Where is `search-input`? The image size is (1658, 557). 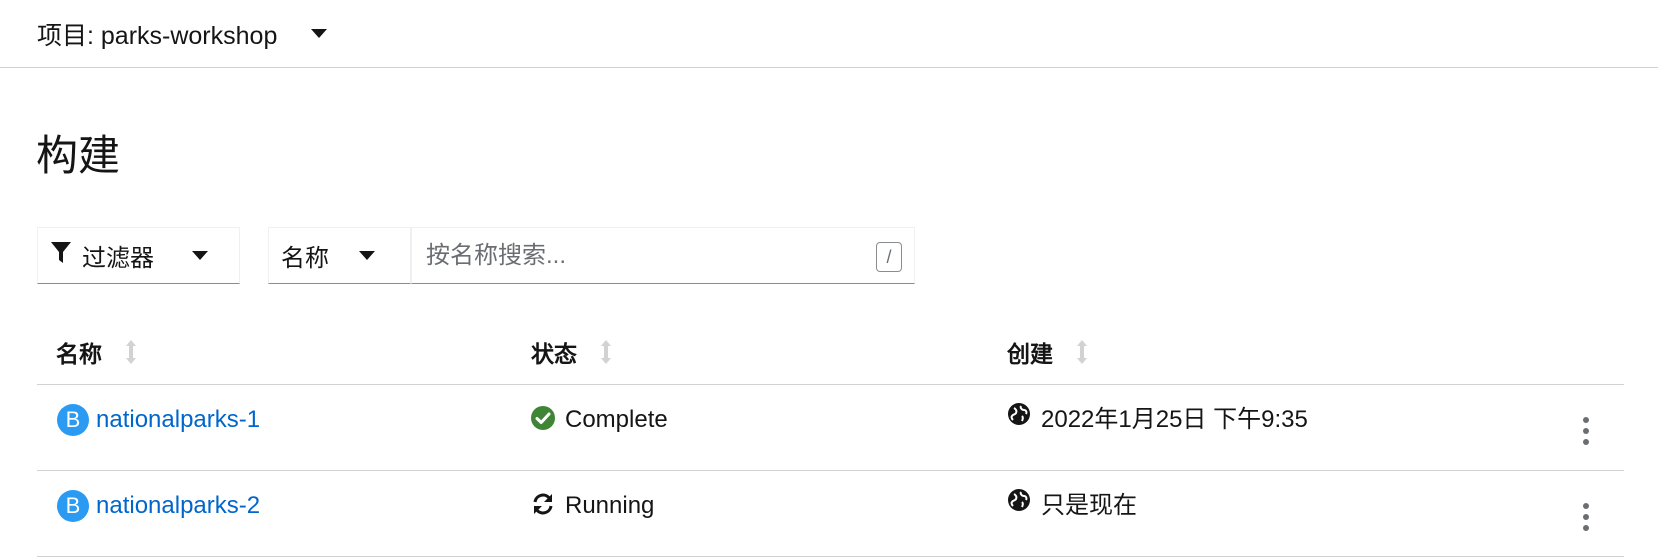
search-input is located at coordinates (663, 255).